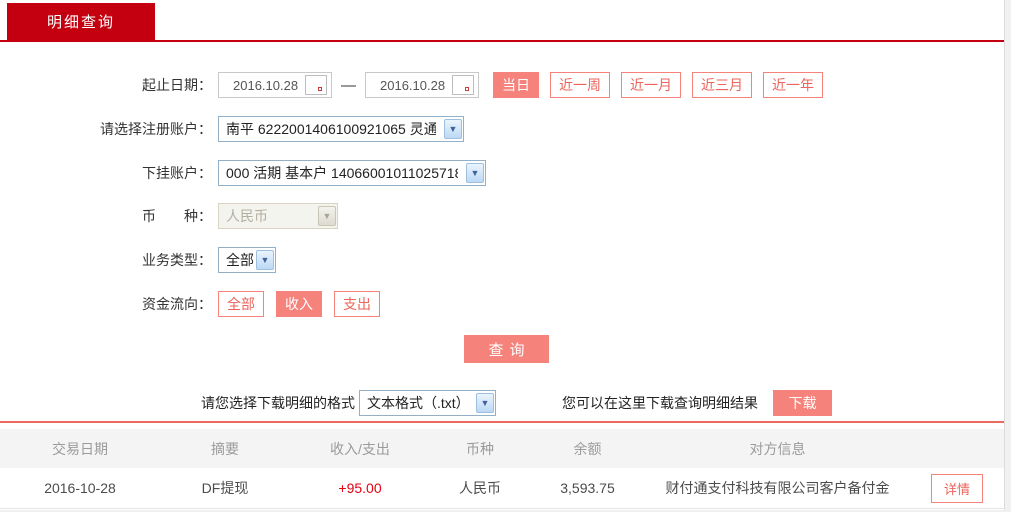  I want to click on tab-detail-query: 明细查询, so click(81, 21).